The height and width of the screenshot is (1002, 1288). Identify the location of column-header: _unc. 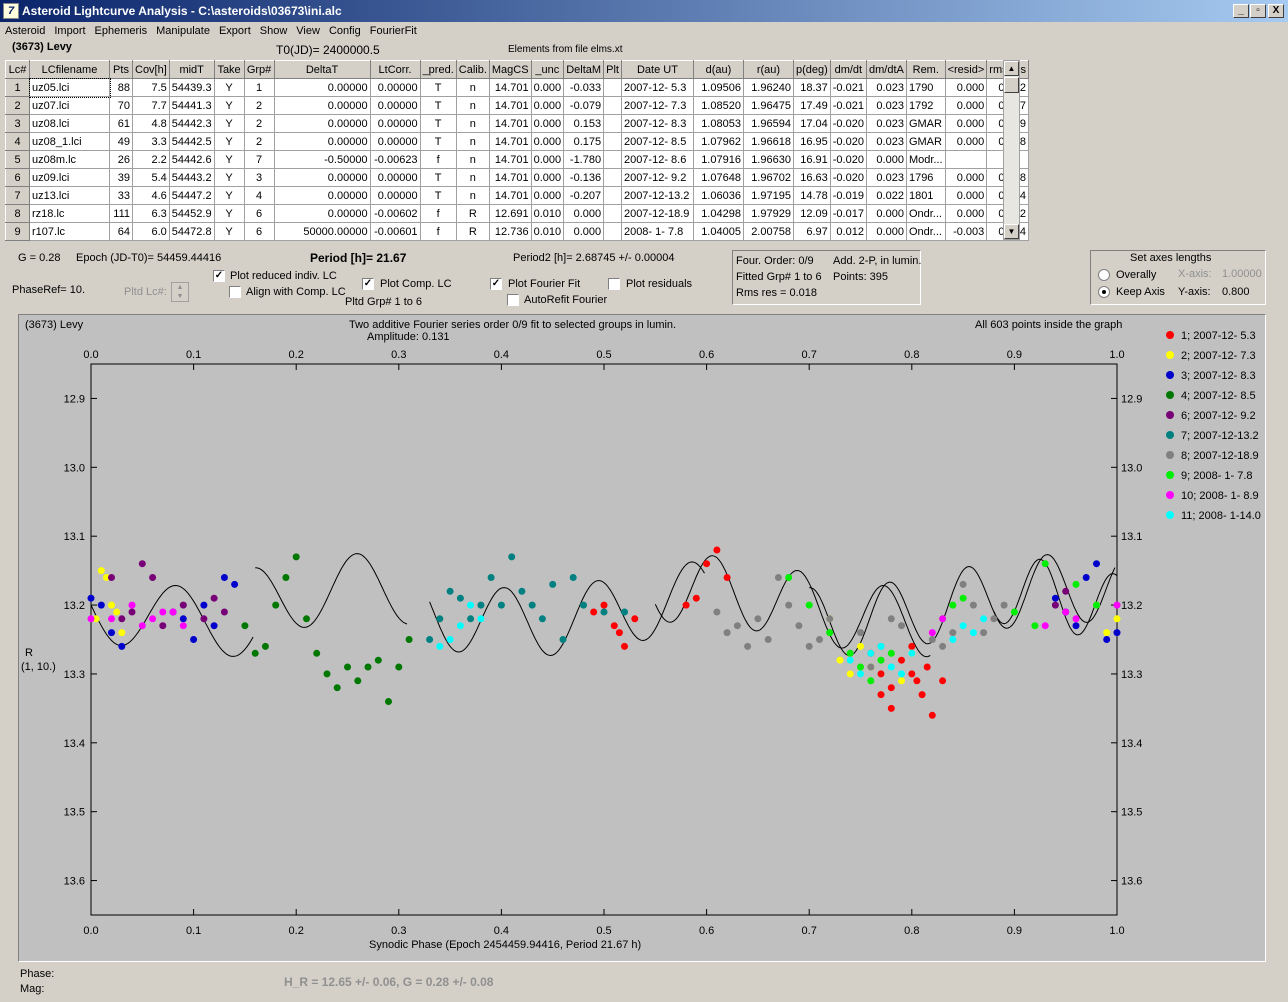
(547, 69).